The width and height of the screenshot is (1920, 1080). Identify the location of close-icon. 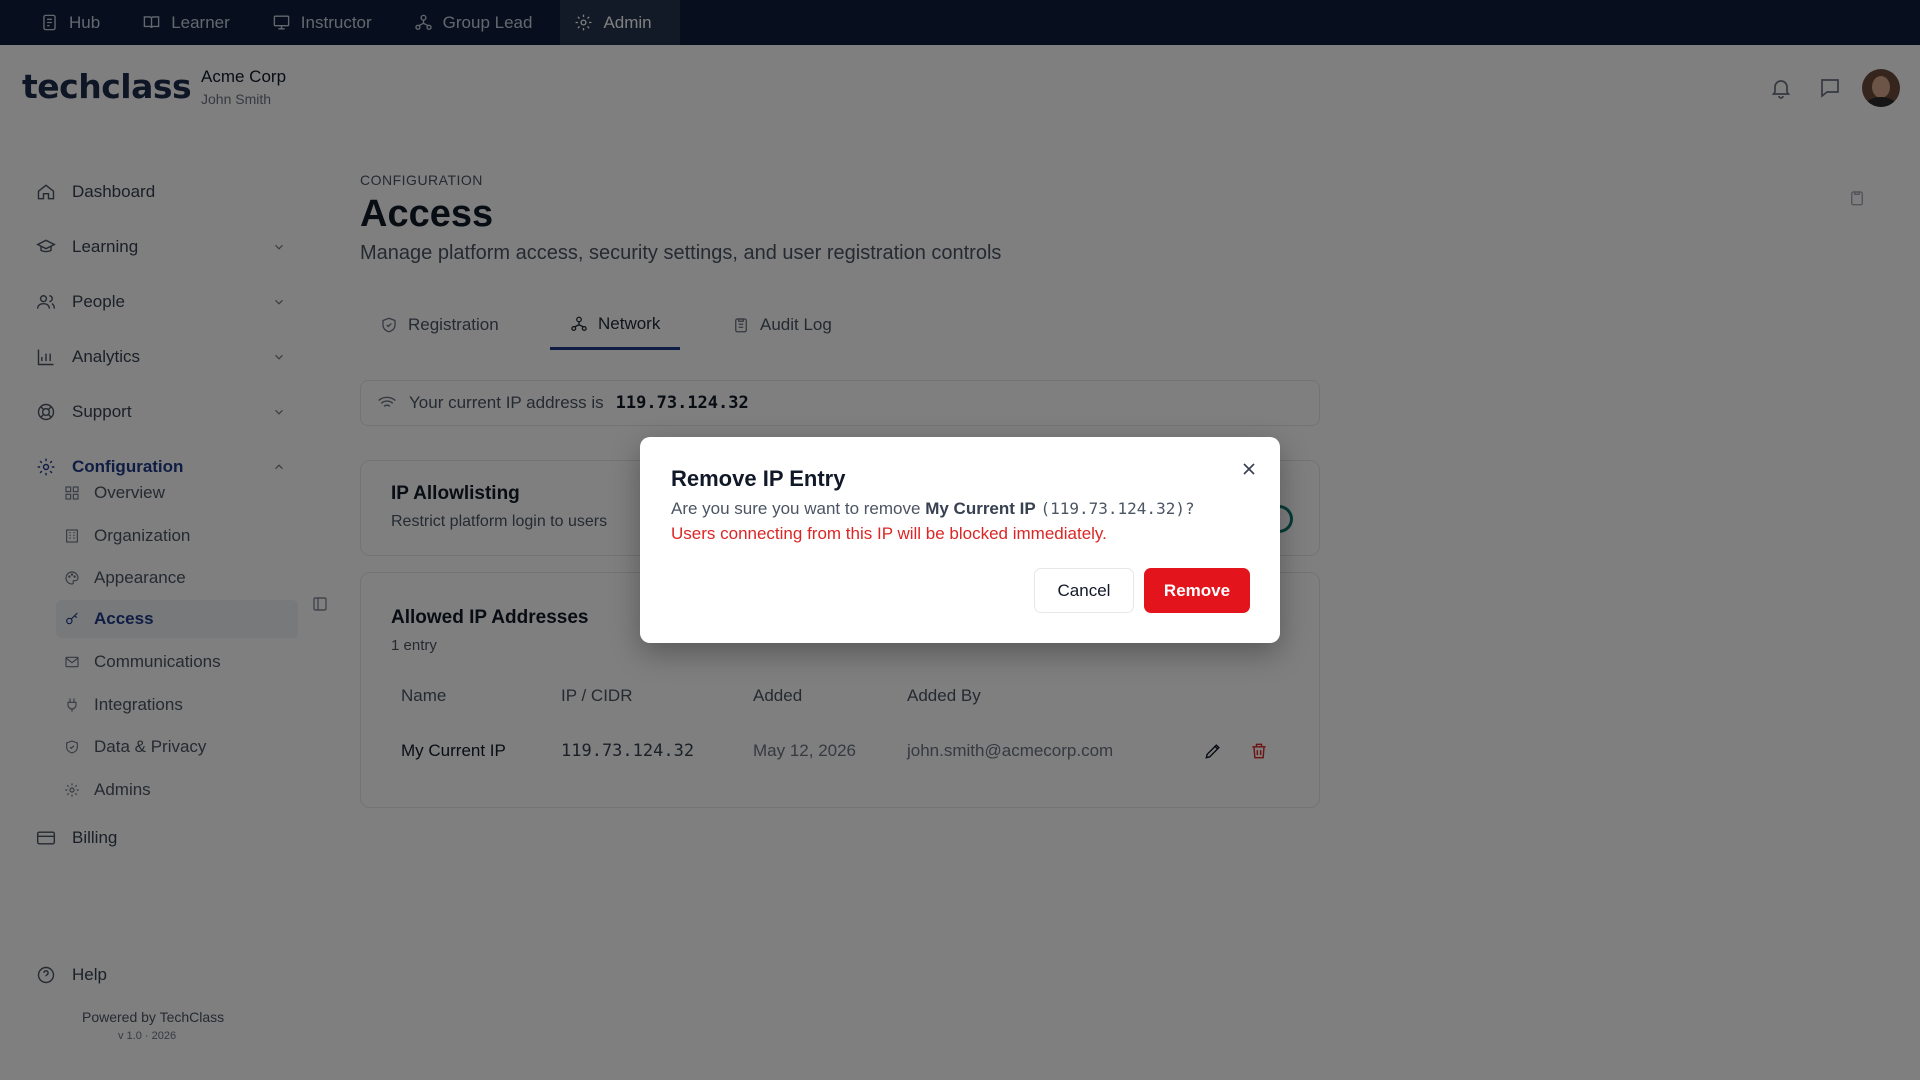
(1249, 469).